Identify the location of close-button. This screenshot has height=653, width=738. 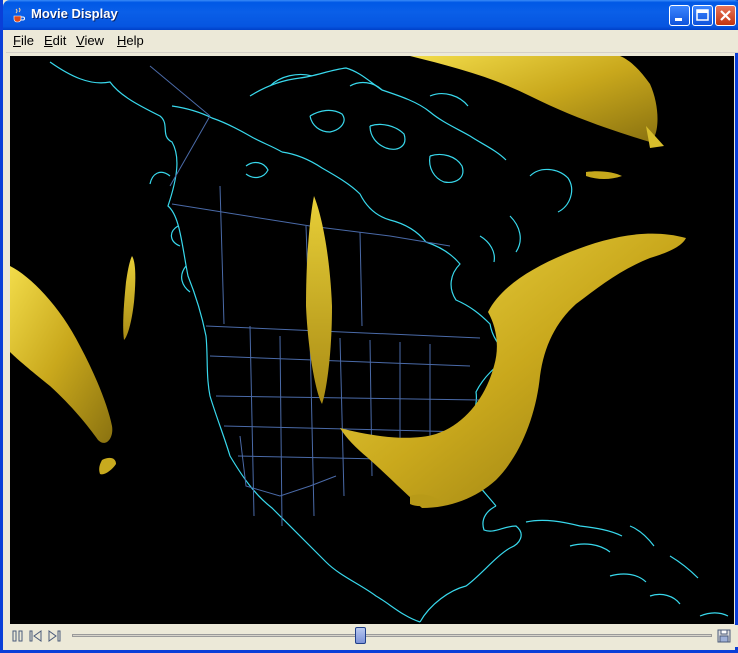
(725, 15).